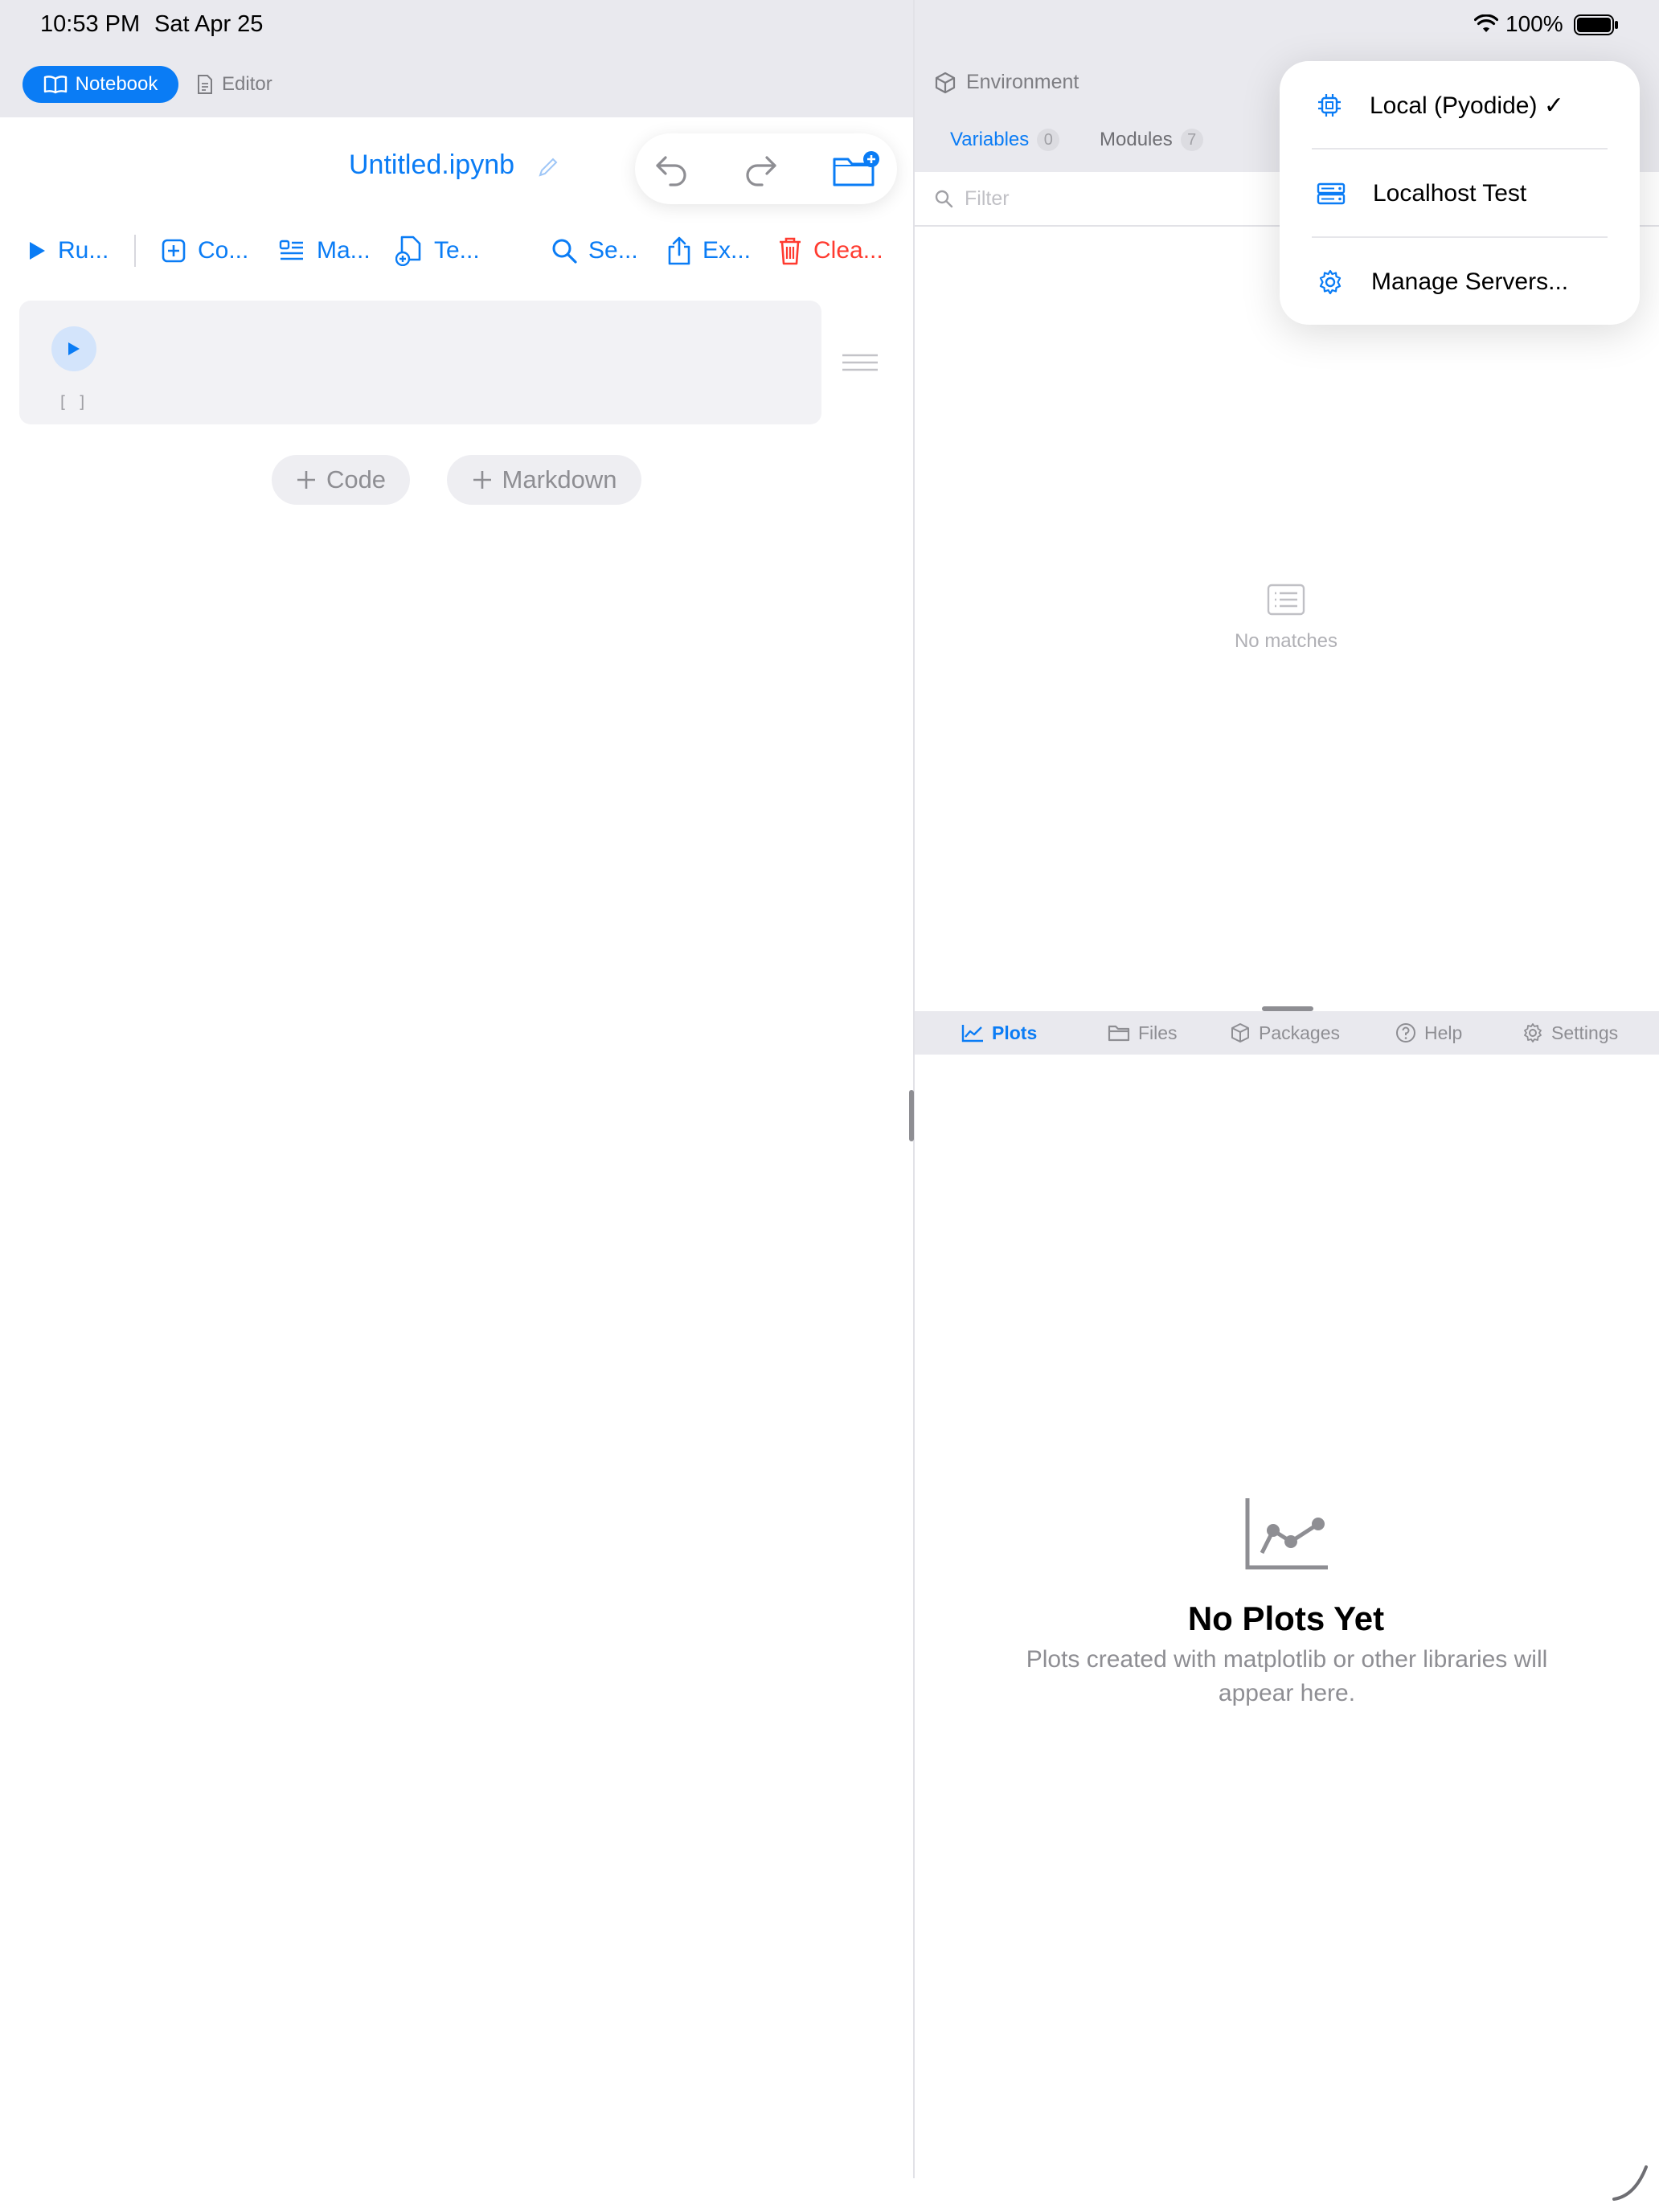 The height and width of the screenshot is (2212, 1659). What do you see at coordinates (1286, 641) in the screenshot?
I see `empty-state-text: No matches` at bounding box center [1286, 641].